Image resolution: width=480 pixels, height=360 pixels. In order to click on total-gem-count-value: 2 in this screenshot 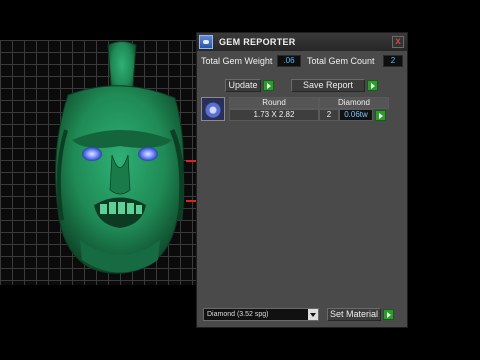, I will do `click(393, 61)`.